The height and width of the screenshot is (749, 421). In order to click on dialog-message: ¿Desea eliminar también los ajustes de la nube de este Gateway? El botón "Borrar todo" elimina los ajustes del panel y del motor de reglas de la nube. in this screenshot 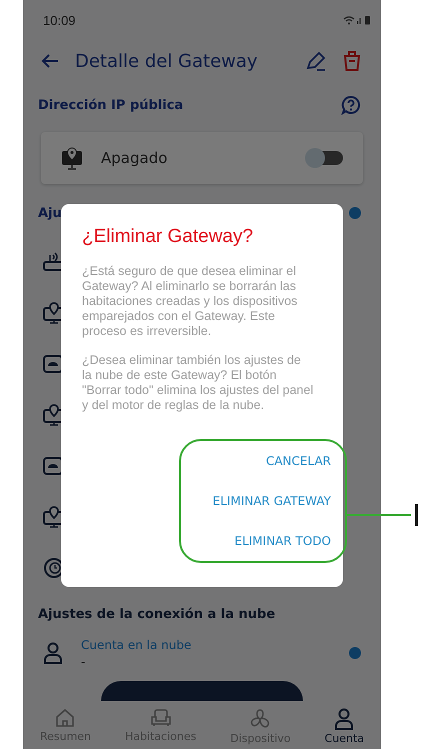, I will do `click(198, 383)`.